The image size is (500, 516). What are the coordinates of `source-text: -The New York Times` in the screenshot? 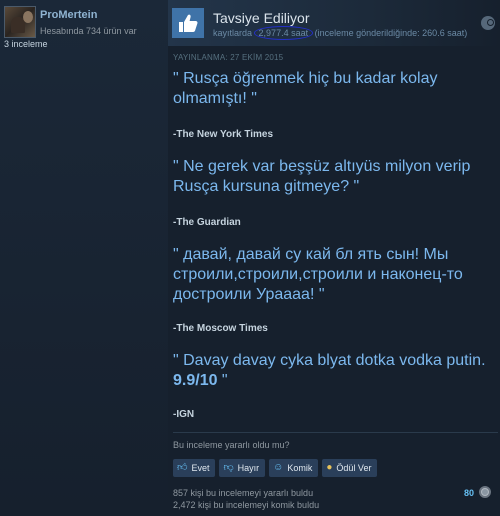 It's located at (223, 134).